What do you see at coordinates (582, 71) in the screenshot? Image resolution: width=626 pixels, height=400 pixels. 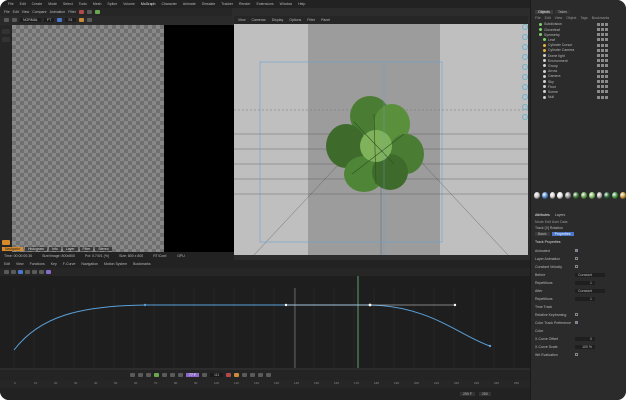 I see `object-row: Arrow` at bounding box center [582, 71].